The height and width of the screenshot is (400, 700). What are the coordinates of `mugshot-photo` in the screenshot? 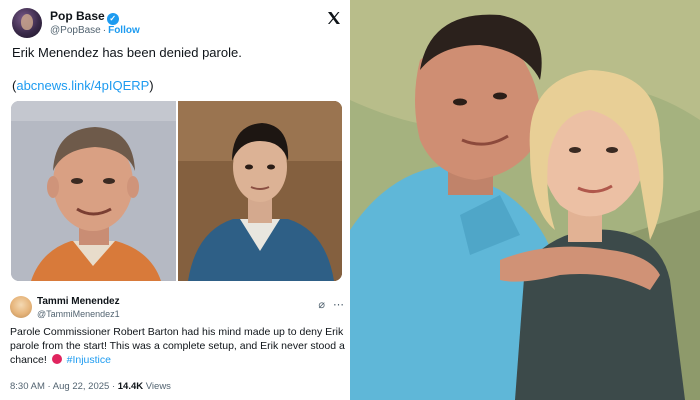 It's located at (93, 191).